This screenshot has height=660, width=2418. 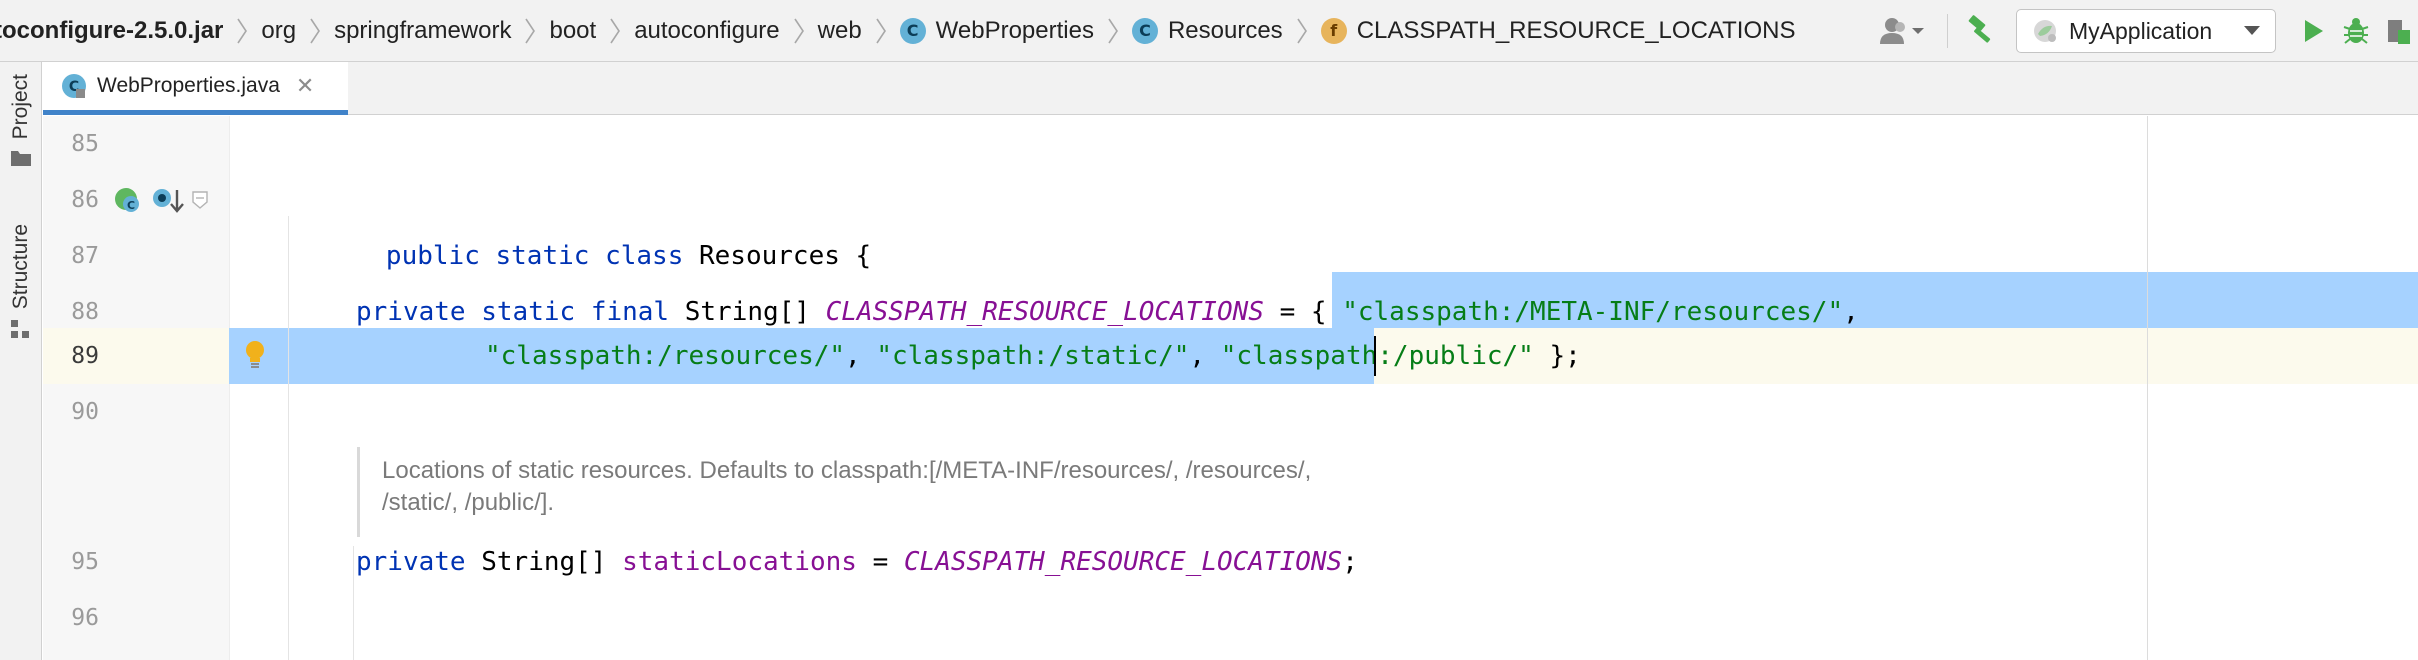 I want to click on spring-boot-icon, so click(x=2045, y=31).